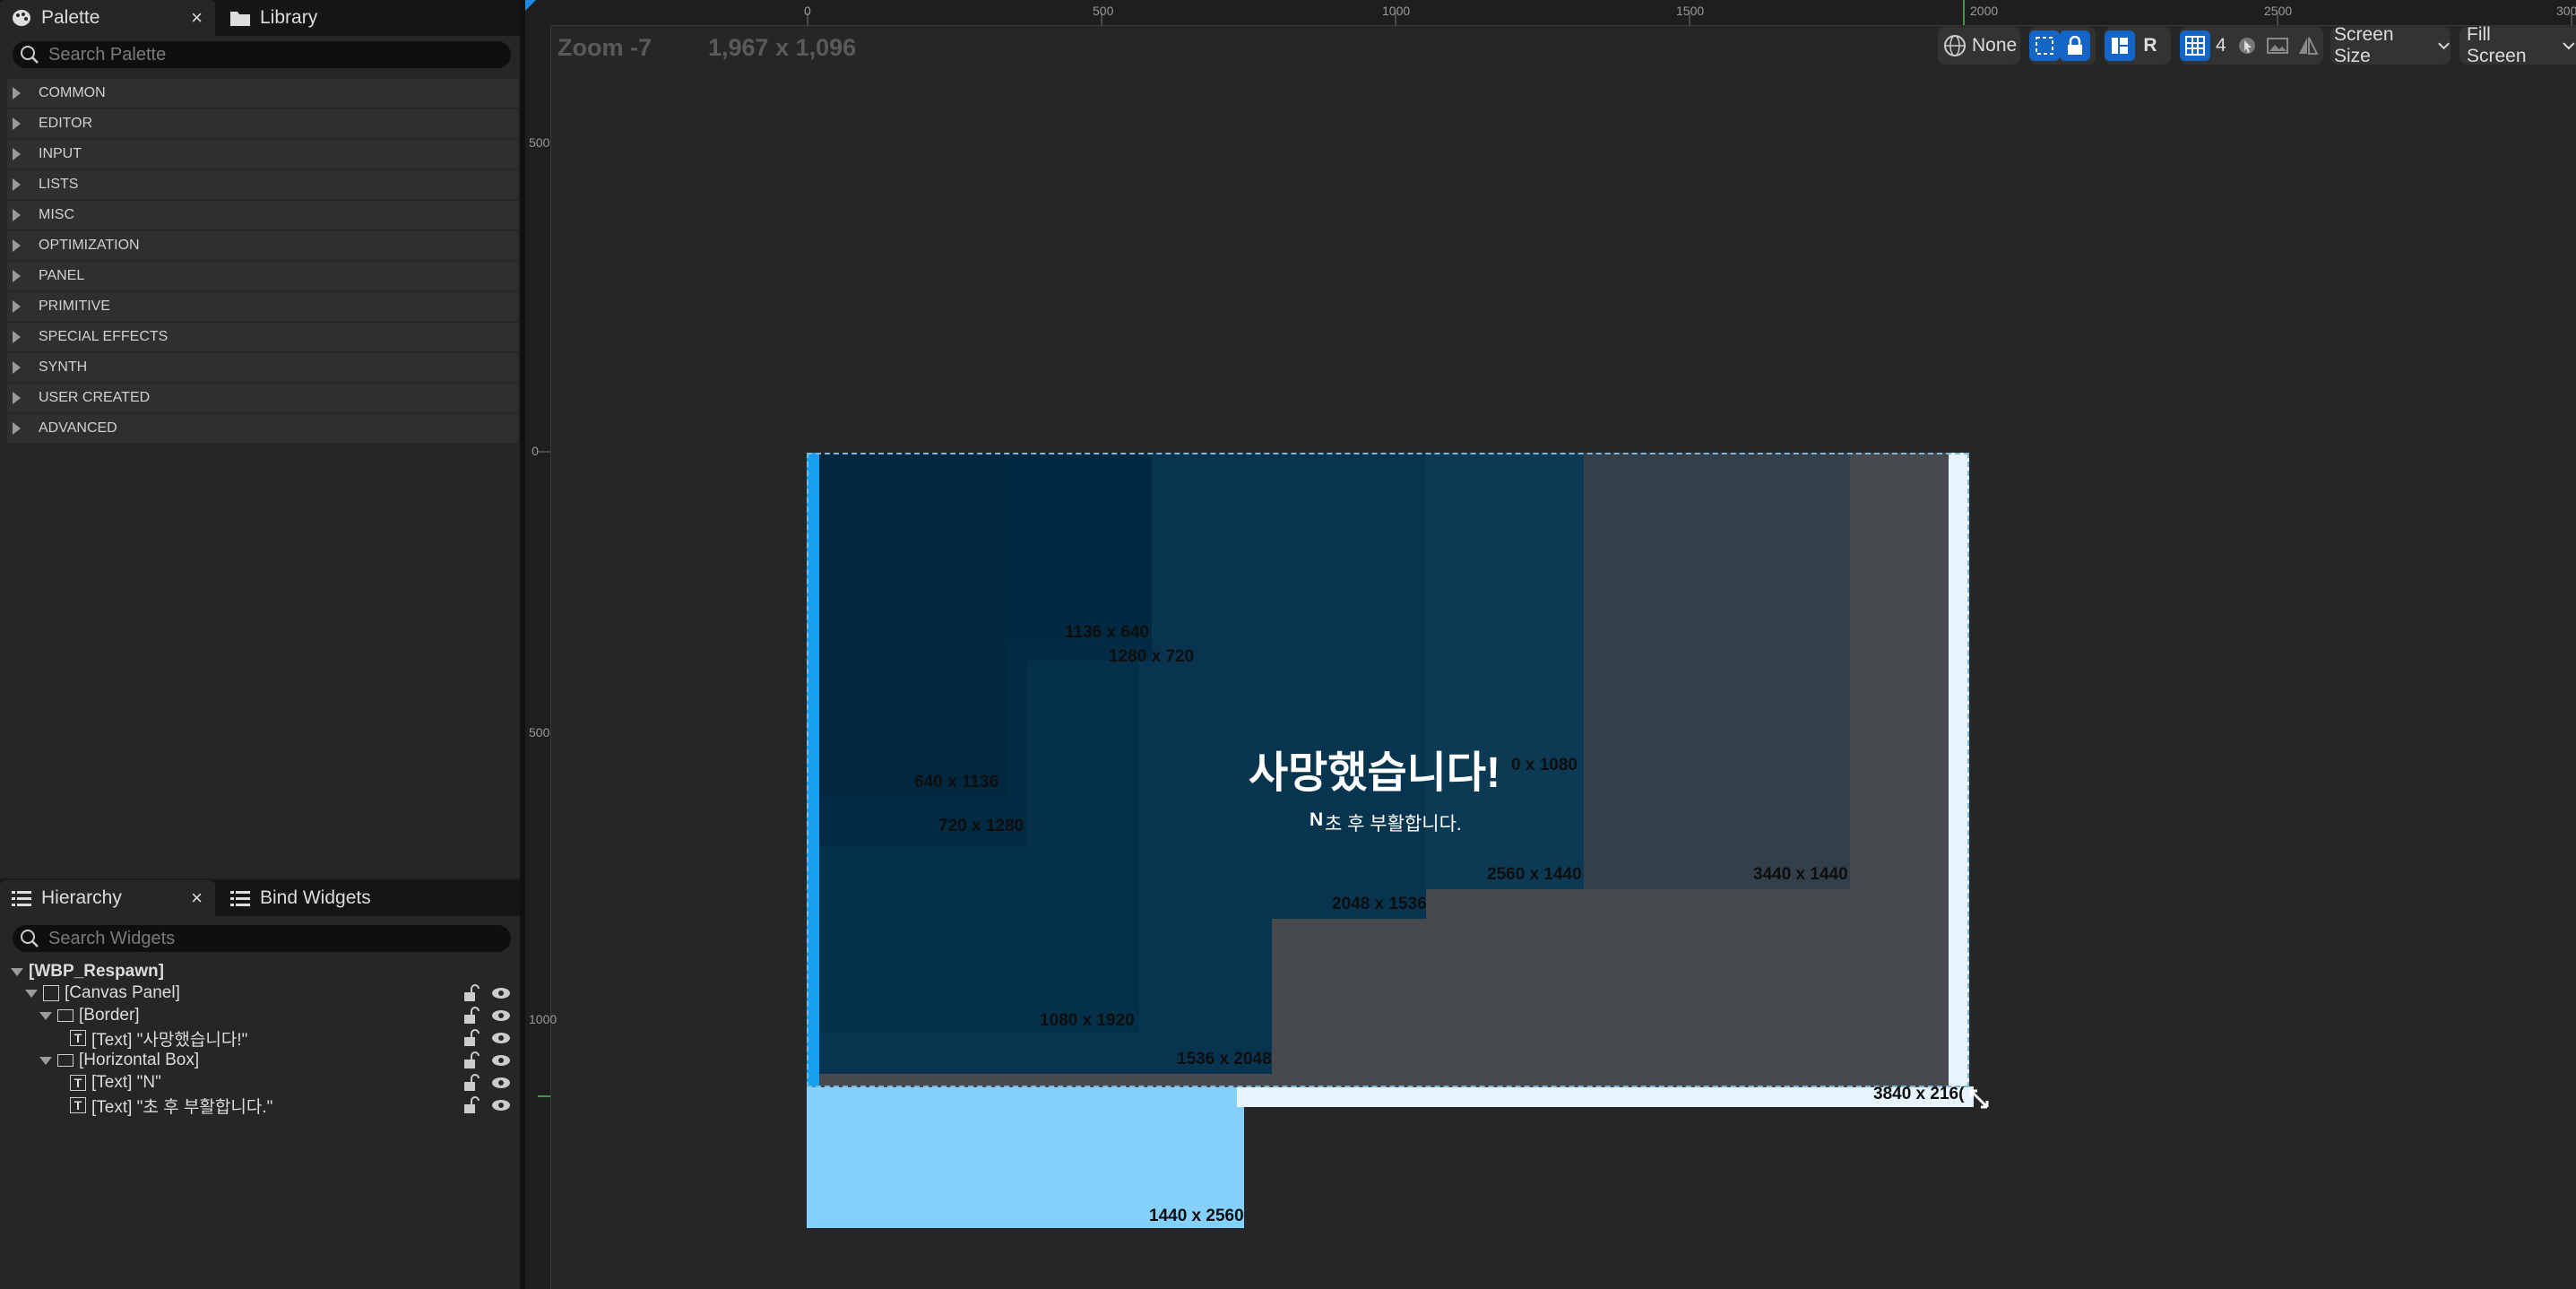  Describe the element at coordinates (2044, 45) in the screenshot. I see `outline-toggle` at that location.